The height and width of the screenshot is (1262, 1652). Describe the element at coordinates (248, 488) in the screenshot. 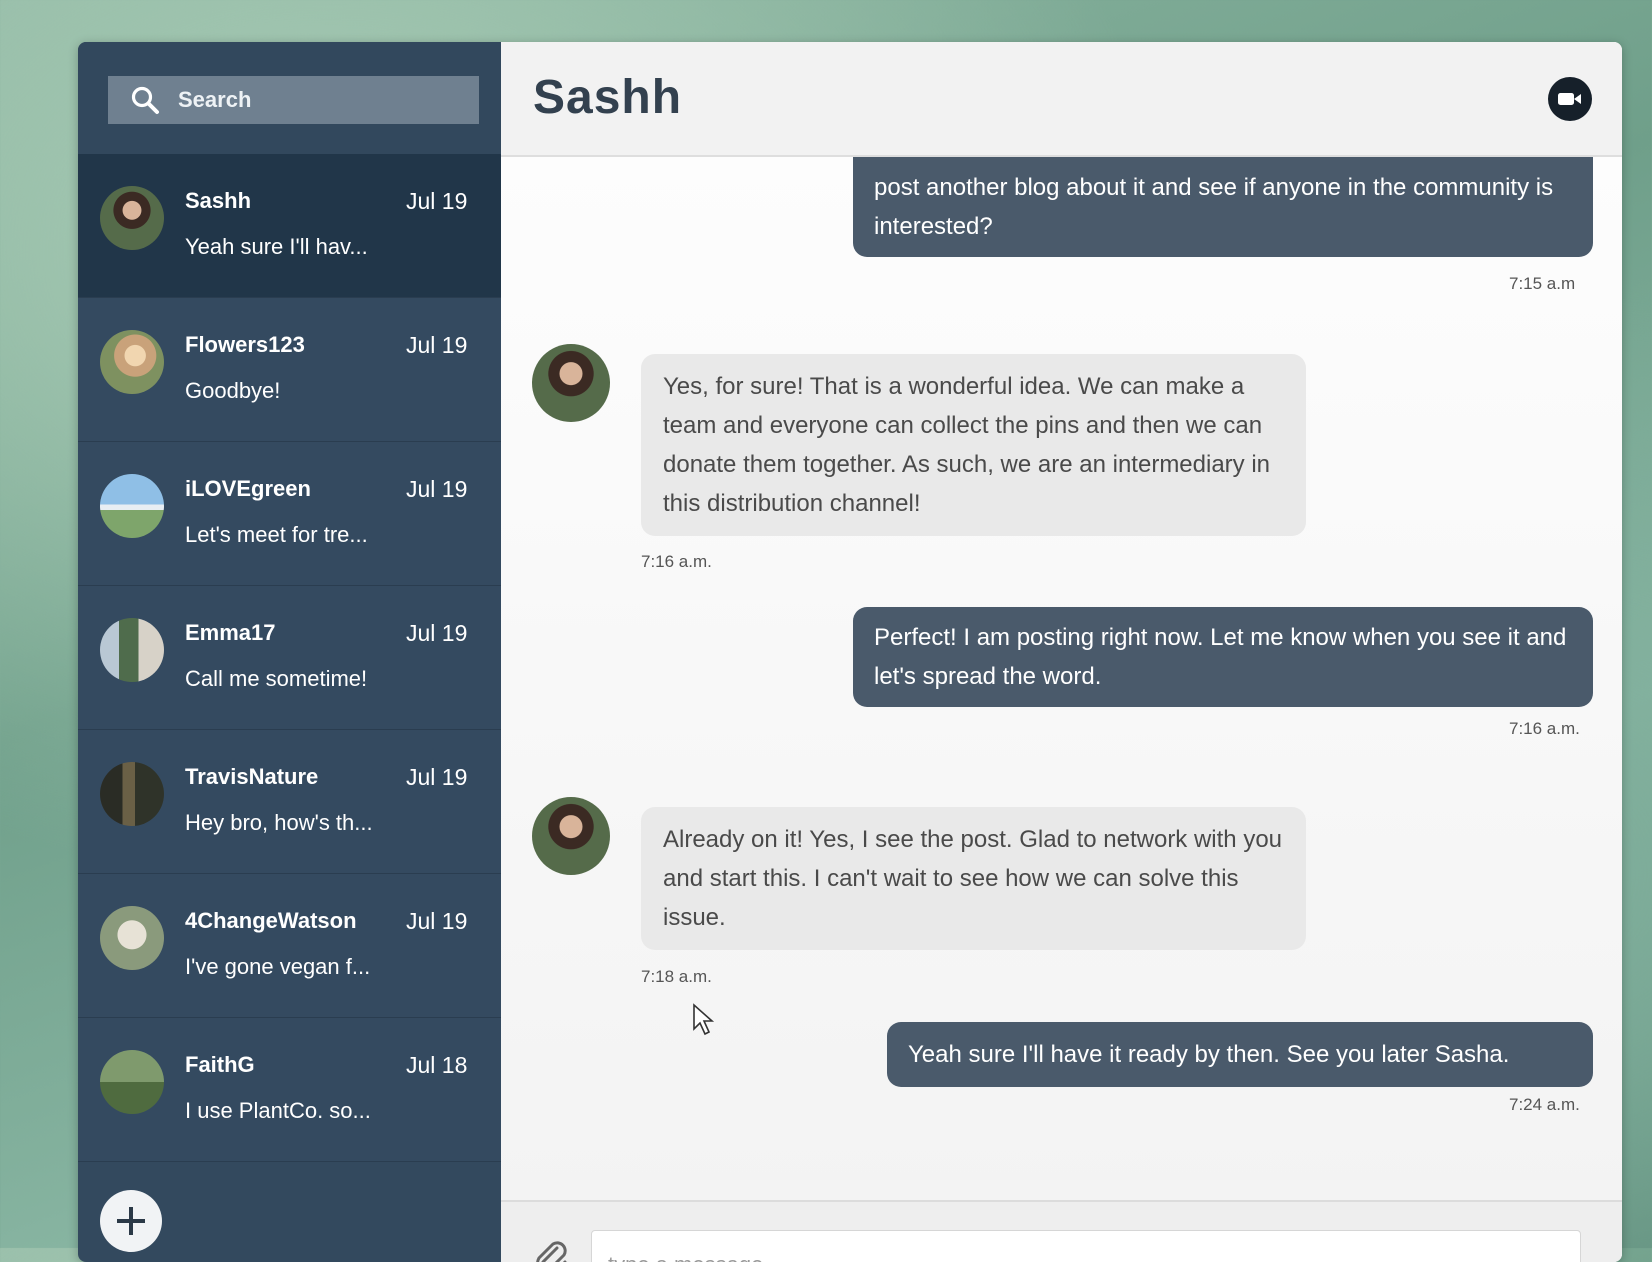

I see `conversation-name: iLOVEgreen` at that location.